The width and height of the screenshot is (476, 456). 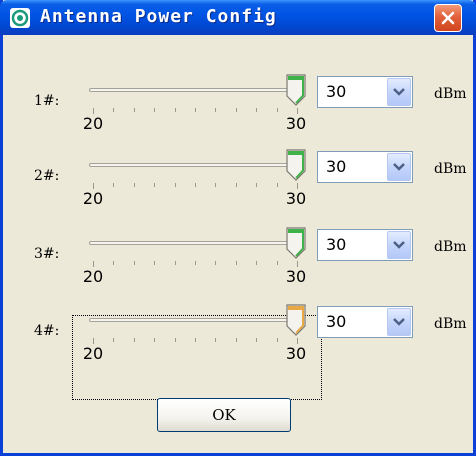 What do you see at coordinates (192, 320) in the screenshot?
I see `antenna-4-slider-track` at bounding box center [192, 320].